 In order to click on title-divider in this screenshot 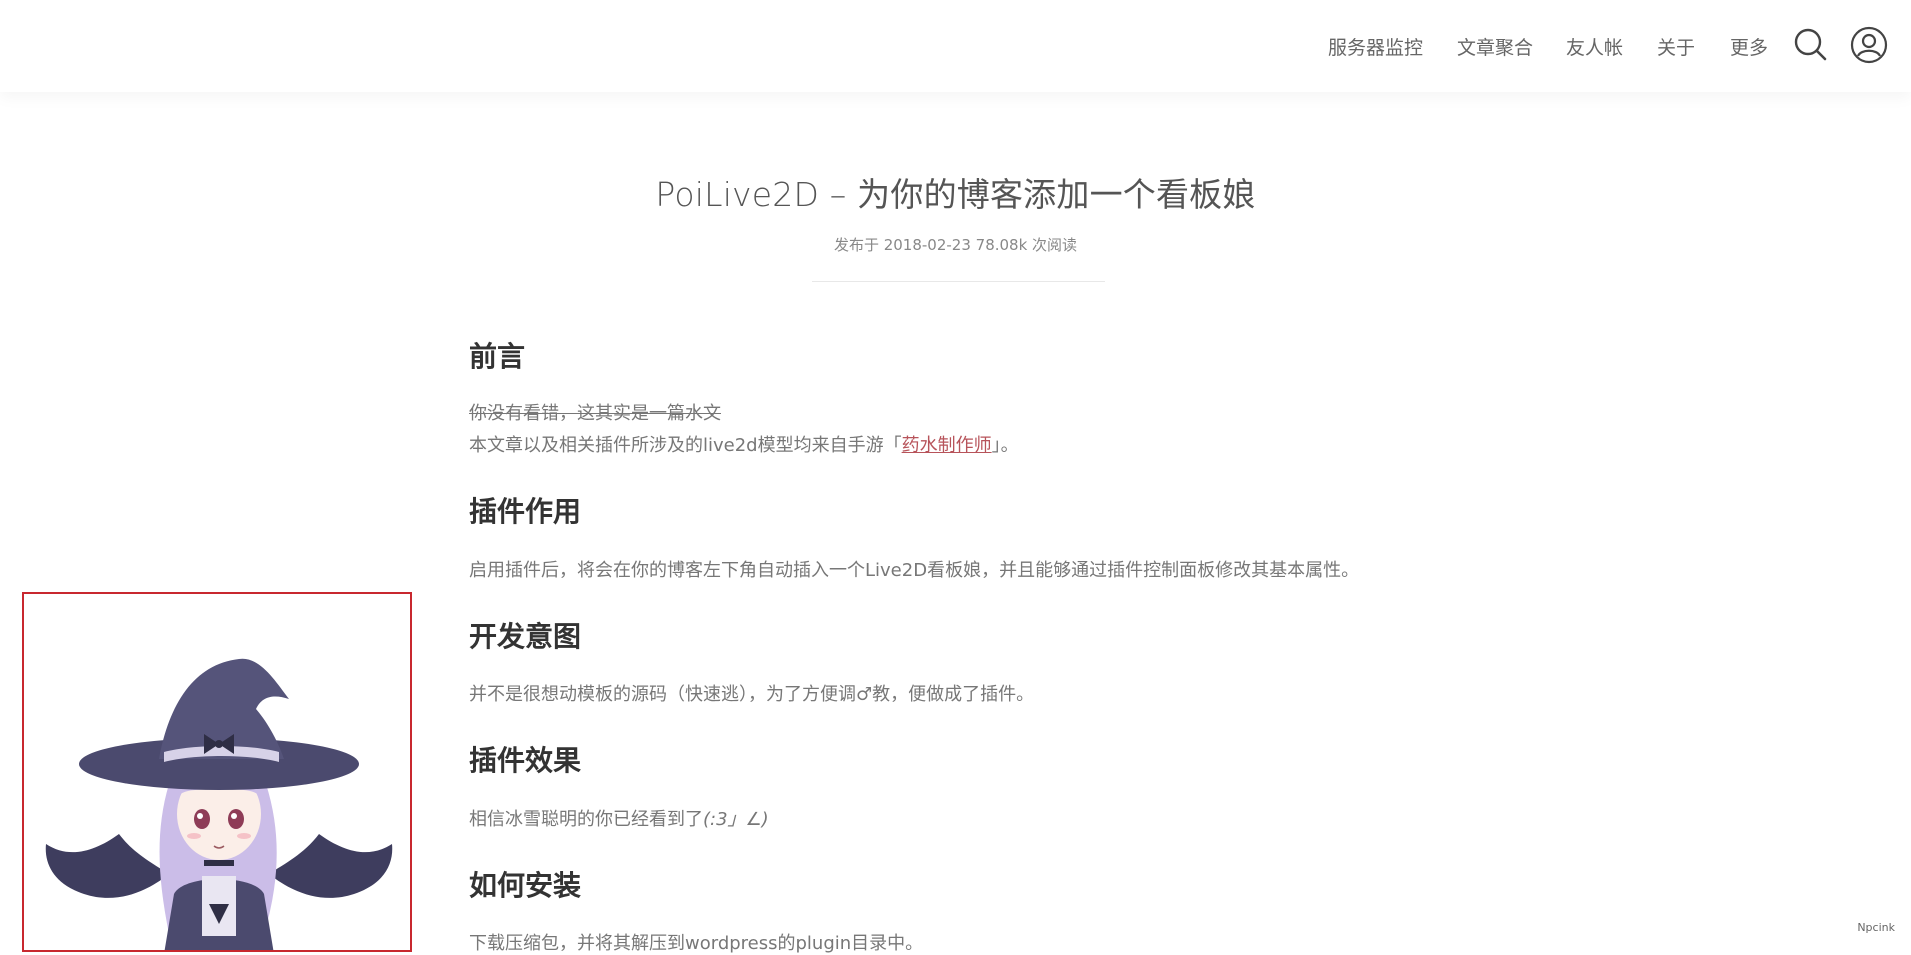, I will do `click(958, 281)`.